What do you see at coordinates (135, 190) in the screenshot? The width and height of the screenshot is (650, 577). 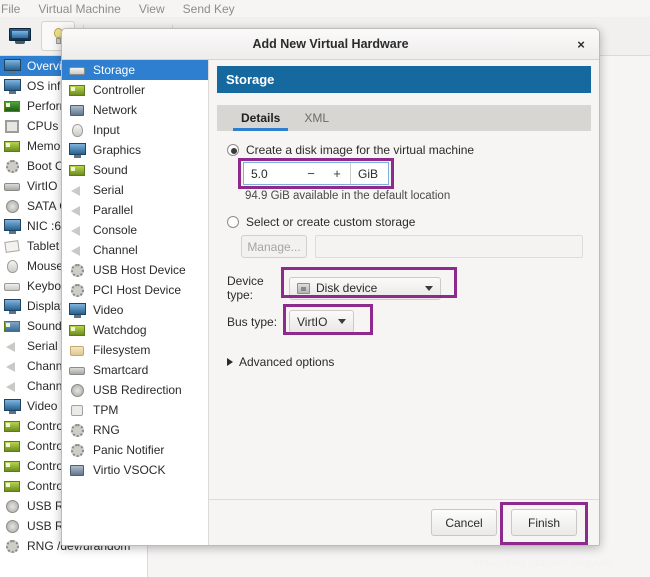 I see `nav-item-serial: Serial` at bounding box center [135, 190].